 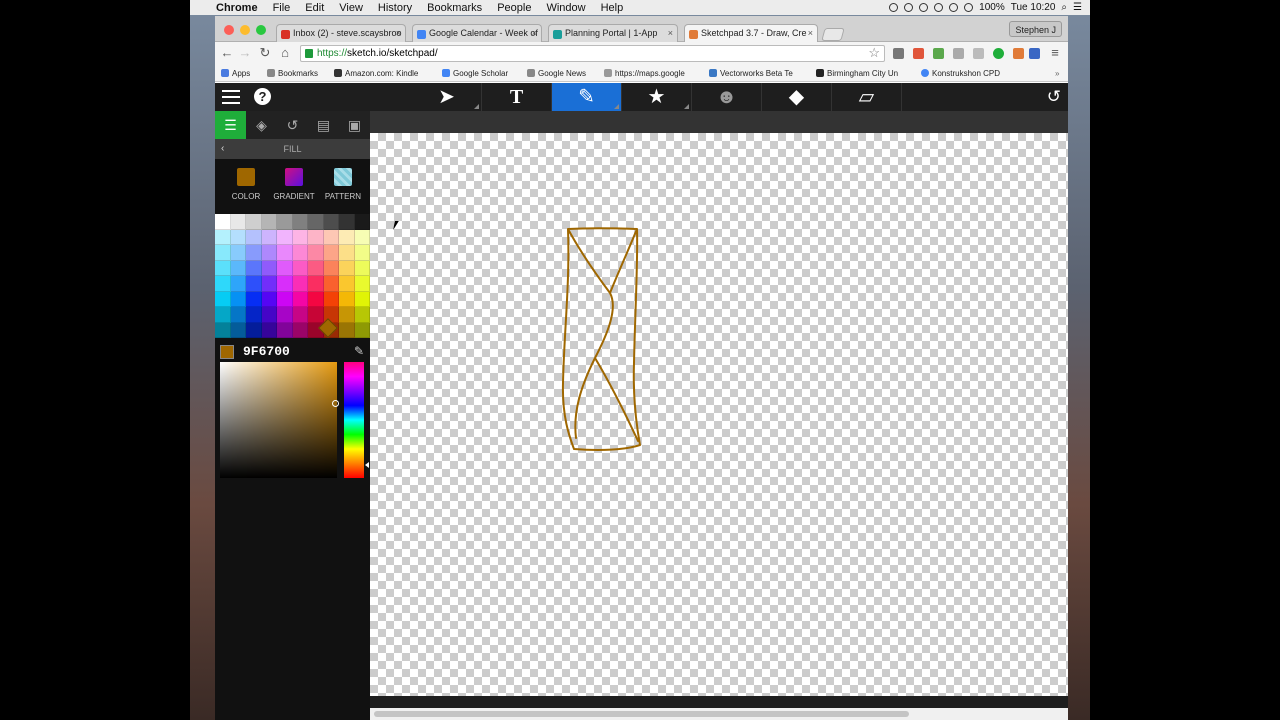 I want to click on fill-pattern-option: PATTERN, so click(x=343, y=184).